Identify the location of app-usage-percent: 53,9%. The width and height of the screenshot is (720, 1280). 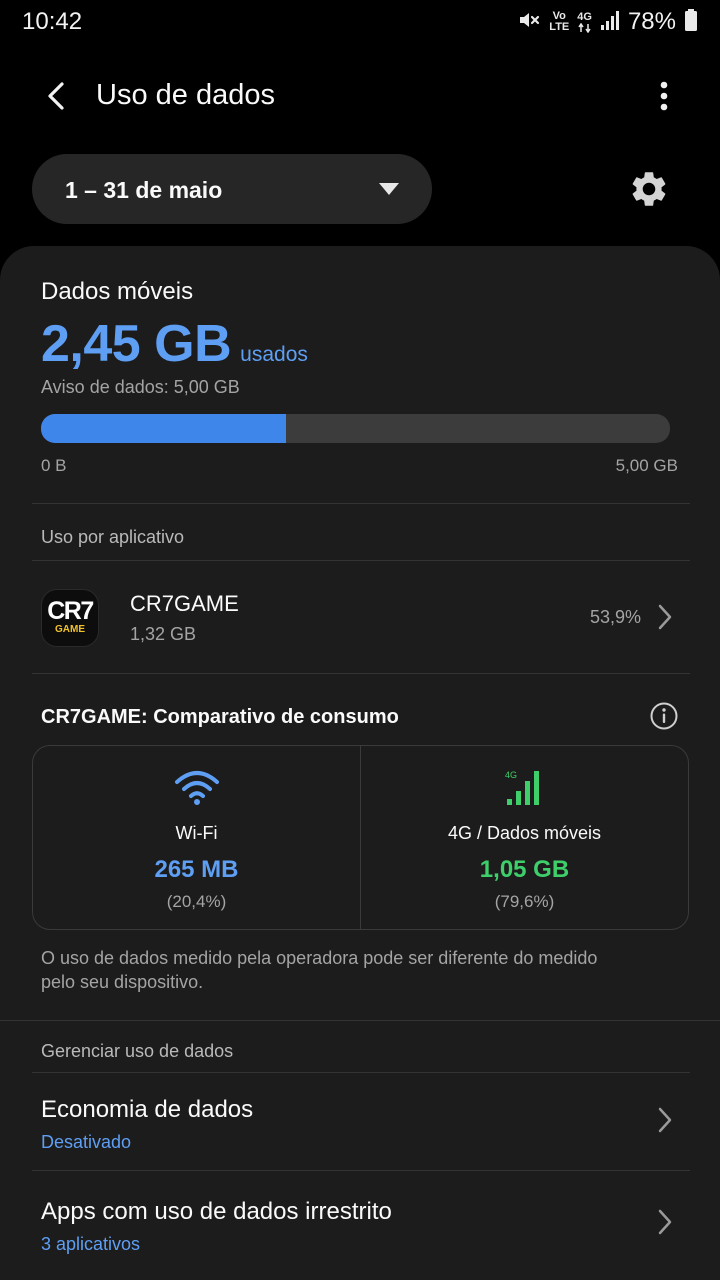
(615, 617).